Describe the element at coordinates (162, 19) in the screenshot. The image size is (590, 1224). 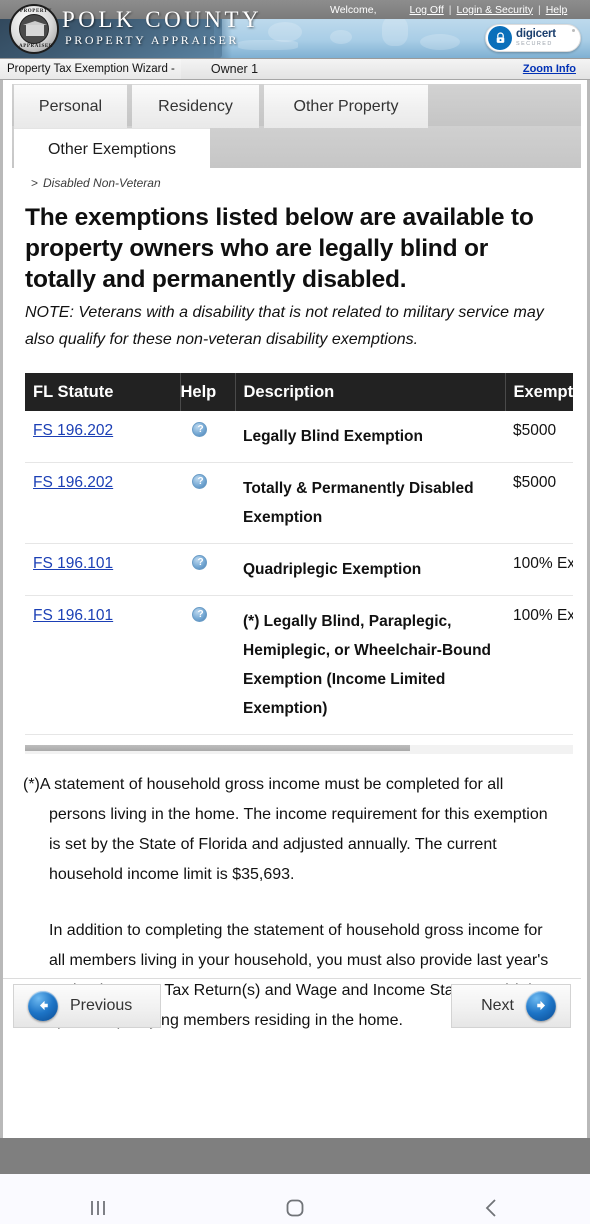
I see `brand-title: POLK COUNTY` at that location.